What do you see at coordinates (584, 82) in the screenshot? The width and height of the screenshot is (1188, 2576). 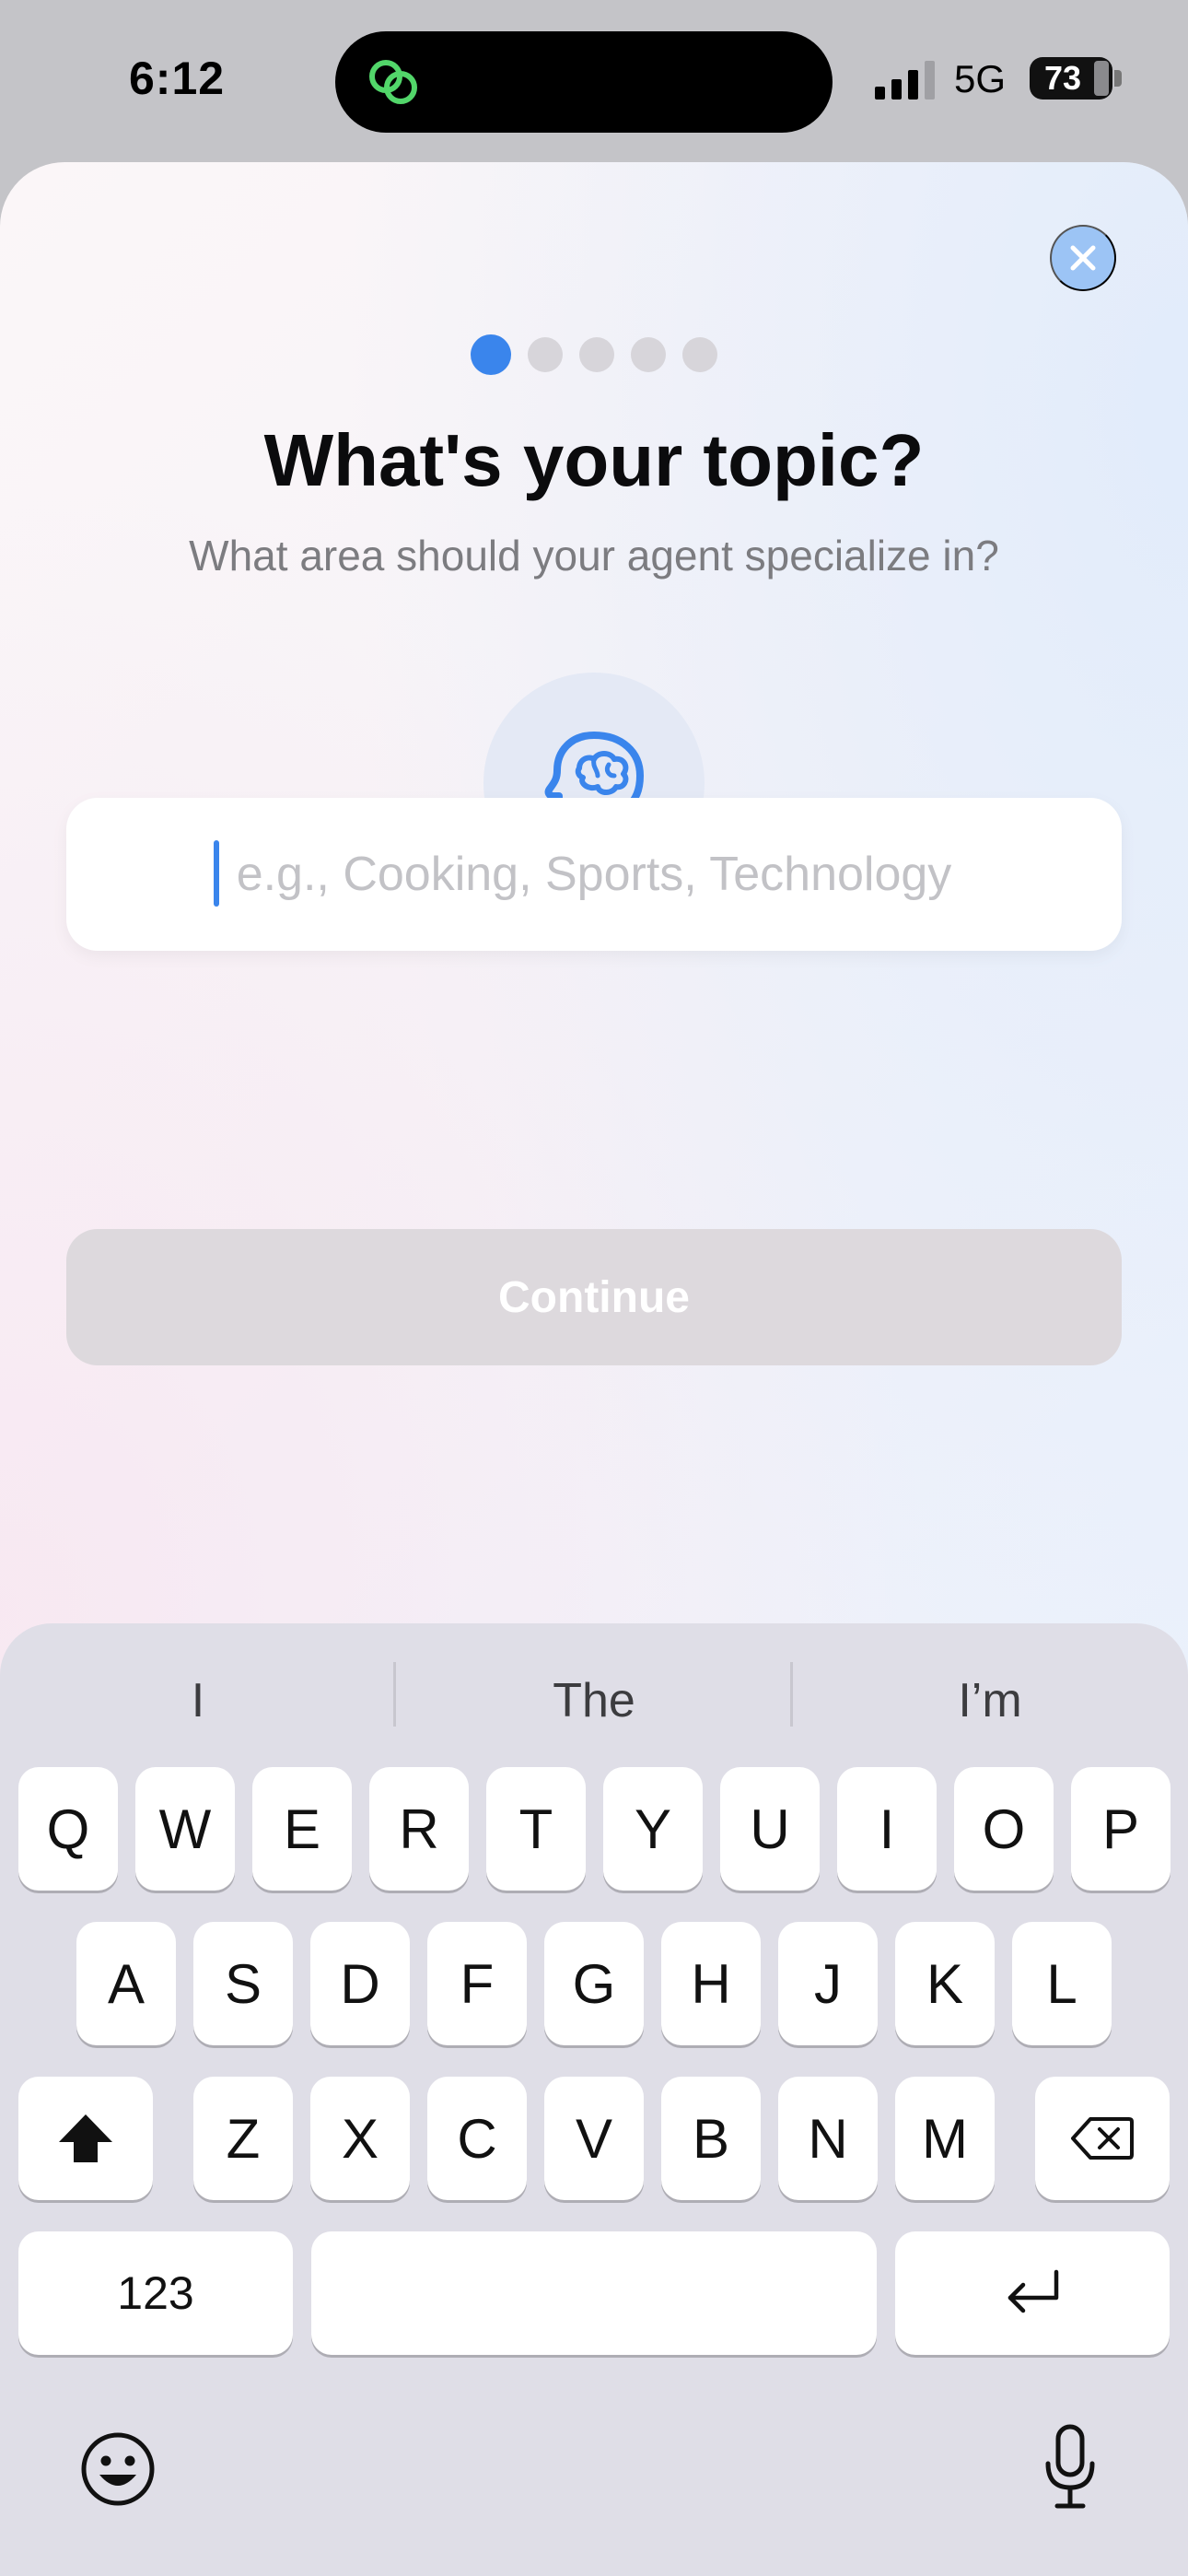 I see `dynamic-island` at bounding box center [584, 82].